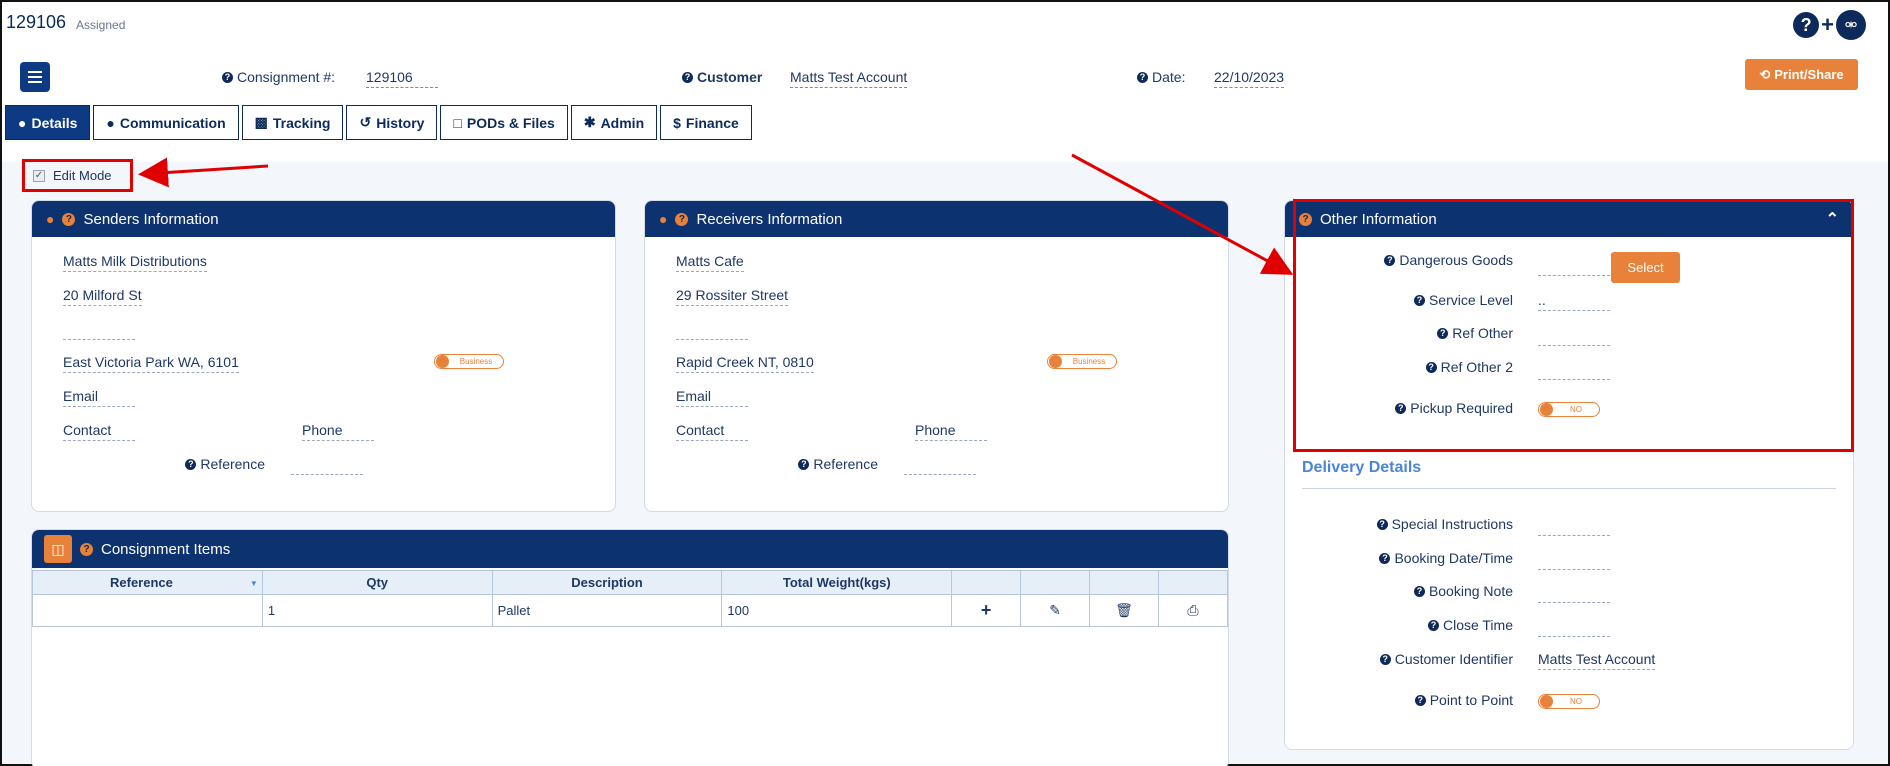  Describe the element at coordinates (589, 122) in the screenshot. I see `gear-icon: ✱` at that location.